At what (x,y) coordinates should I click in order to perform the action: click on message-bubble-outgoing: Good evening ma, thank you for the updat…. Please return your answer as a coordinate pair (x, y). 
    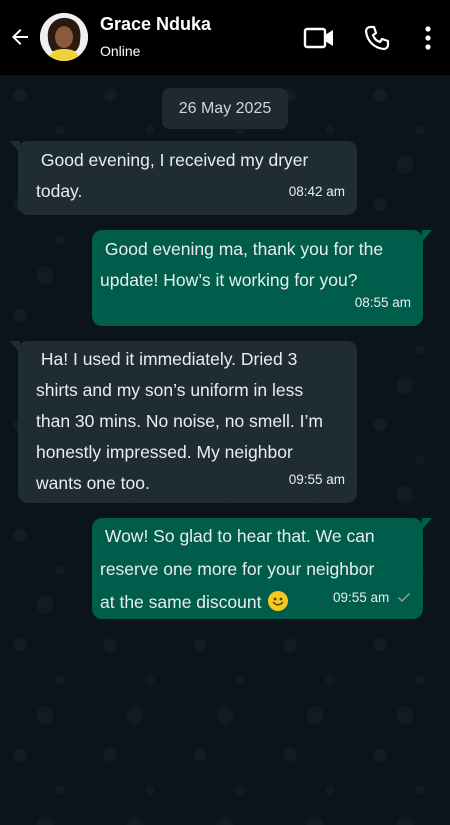
    Looking at the image, I should click on (262, 278).